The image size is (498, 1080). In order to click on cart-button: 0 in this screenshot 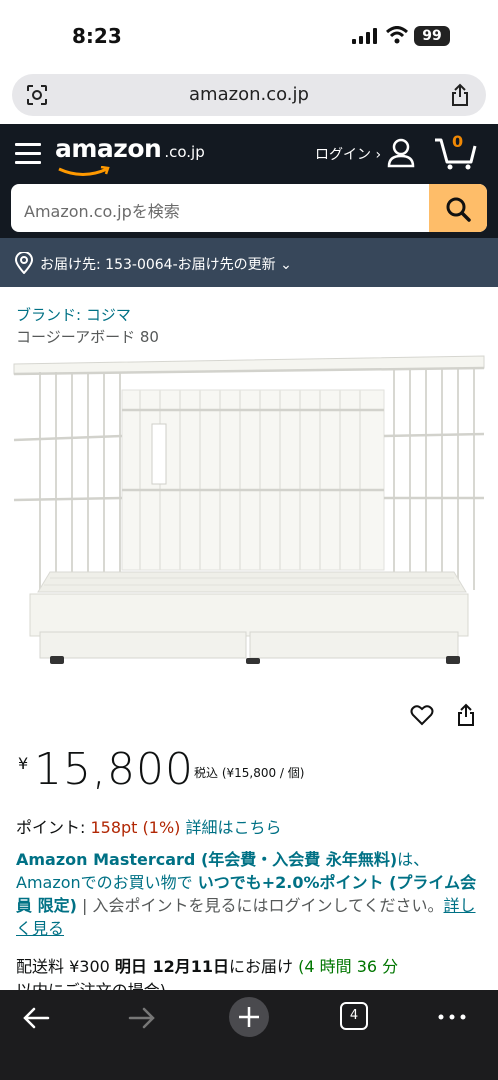, I will do `click(455, 151)`.